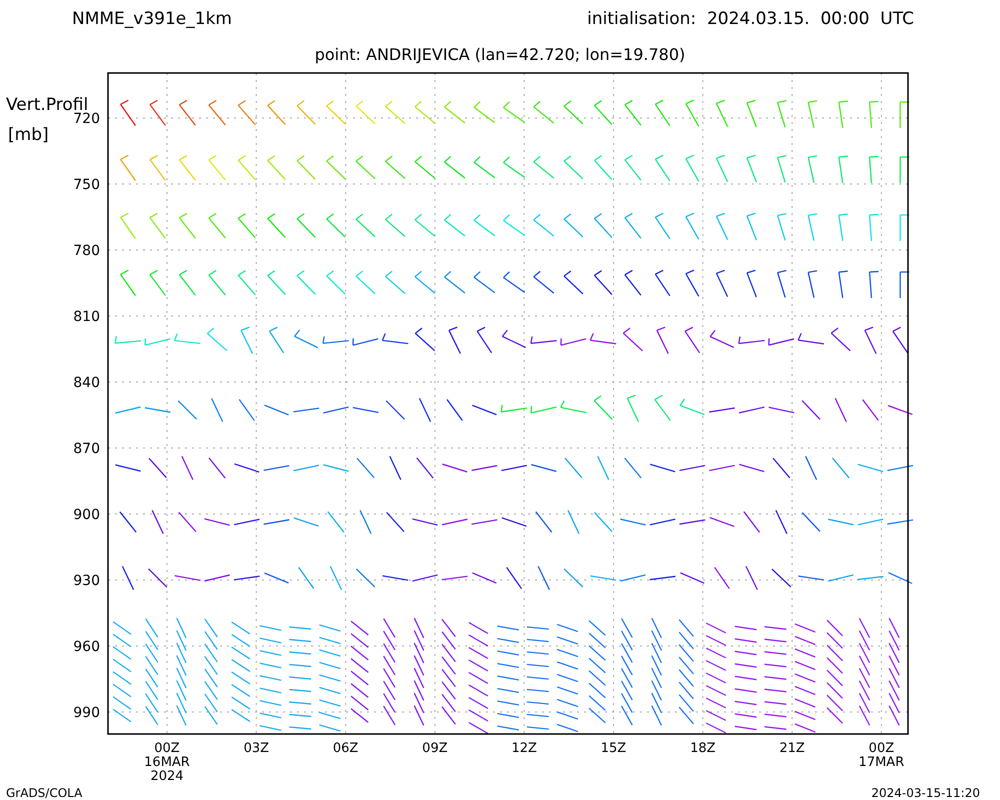  Describe the element at coordinates (257, 748) in the screenshot. I see `x-tick-label: 03Z` at that location.